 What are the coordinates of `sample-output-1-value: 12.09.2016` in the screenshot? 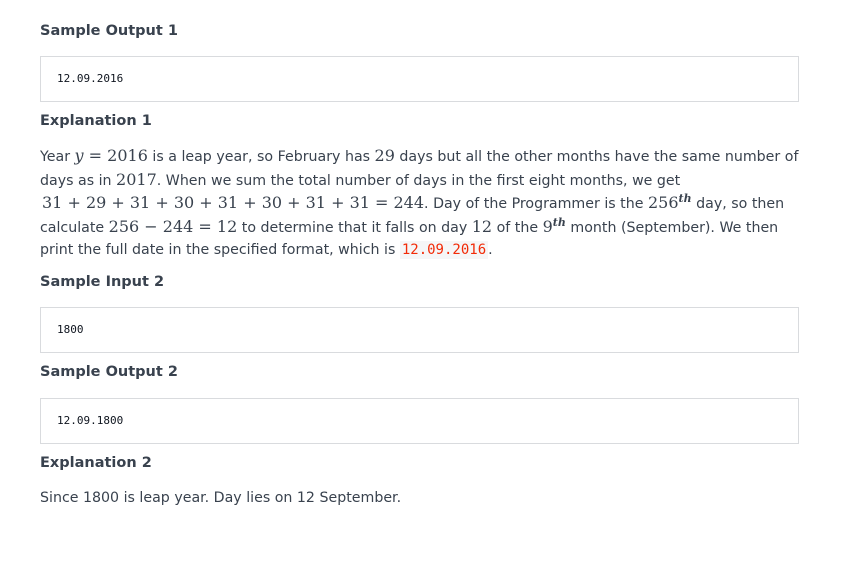 It's located at (90, 78).